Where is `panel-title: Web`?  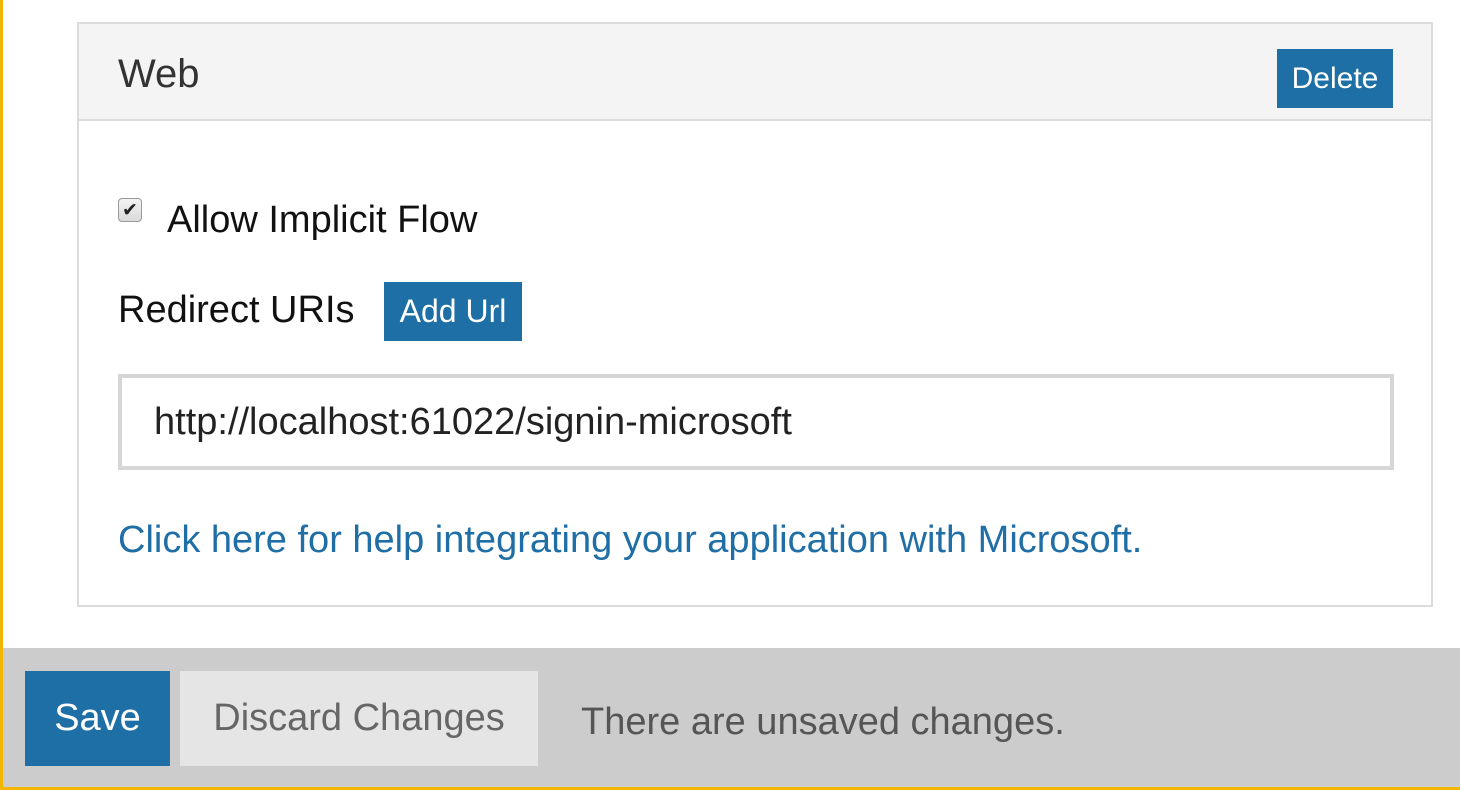
panel-title: Web is located at coordinates (159, 74).